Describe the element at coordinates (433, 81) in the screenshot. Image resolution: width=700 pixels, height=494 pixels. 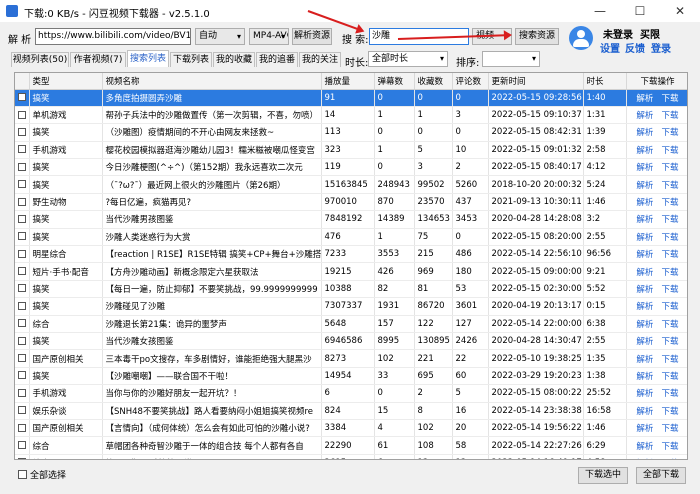
I see `column-header-favorites: 收藏数` at that location.